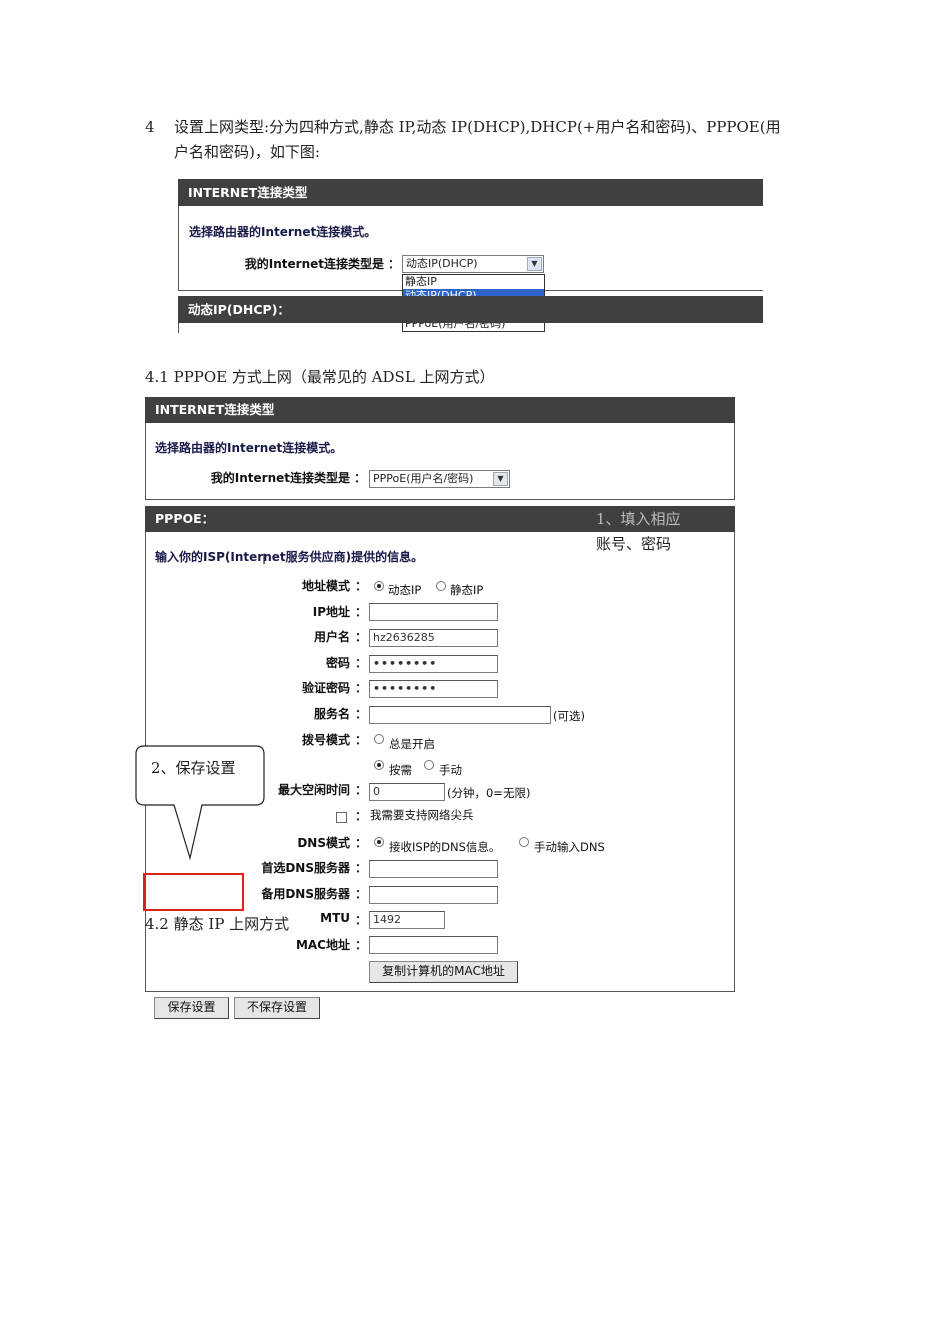 This screenshot has height=1344, width=950. I want to click on verify-password-input: ••••••••, so click(433, 689).